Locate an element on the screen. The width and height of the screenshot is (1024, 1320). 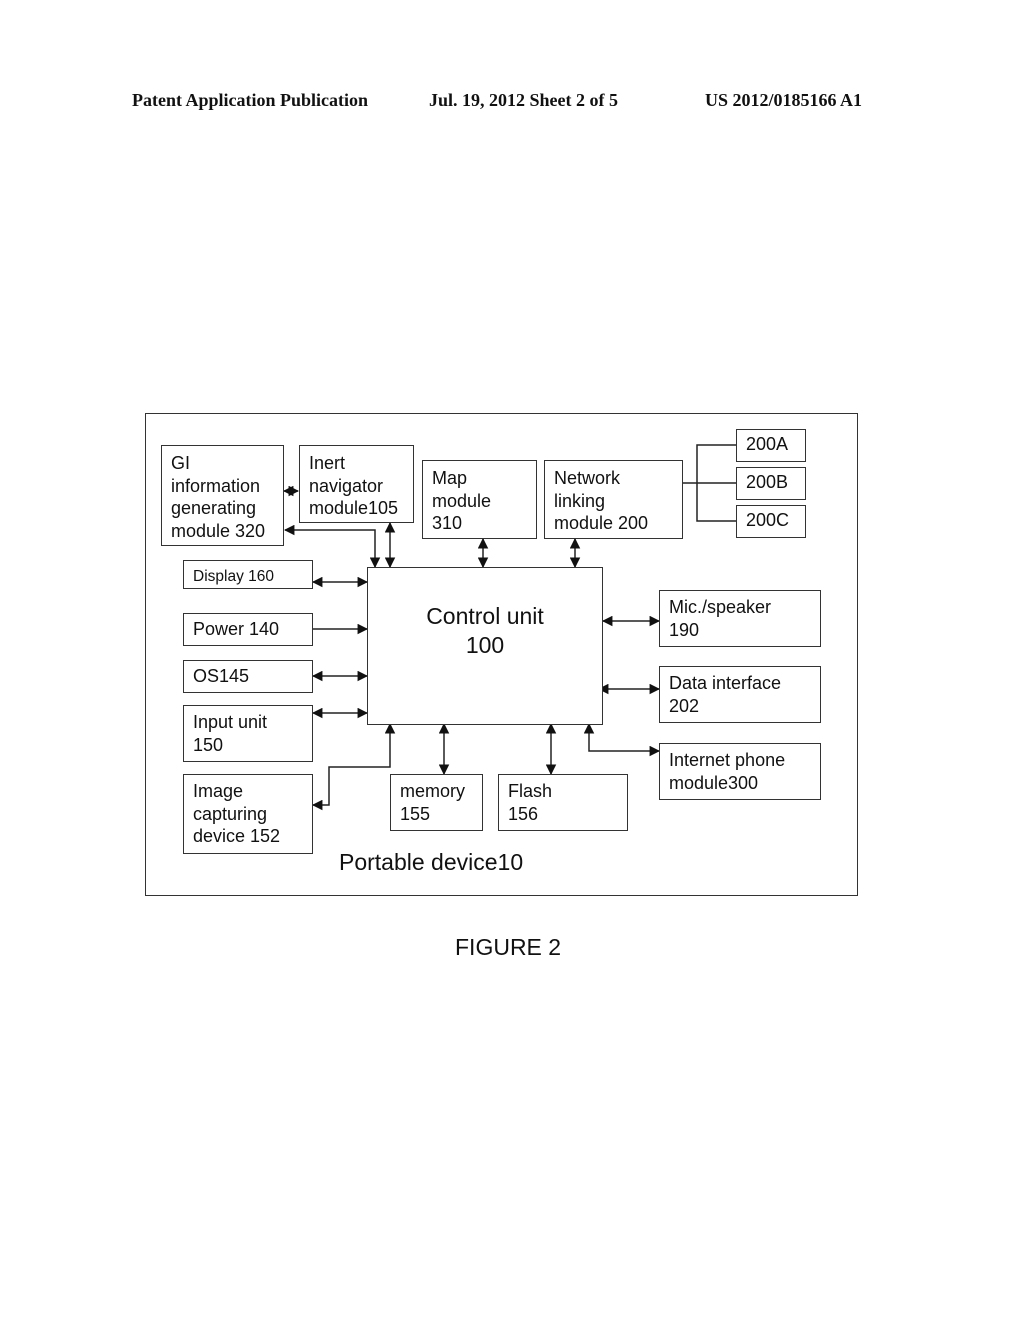
wire-control-image is located at coordinates (353, 766).